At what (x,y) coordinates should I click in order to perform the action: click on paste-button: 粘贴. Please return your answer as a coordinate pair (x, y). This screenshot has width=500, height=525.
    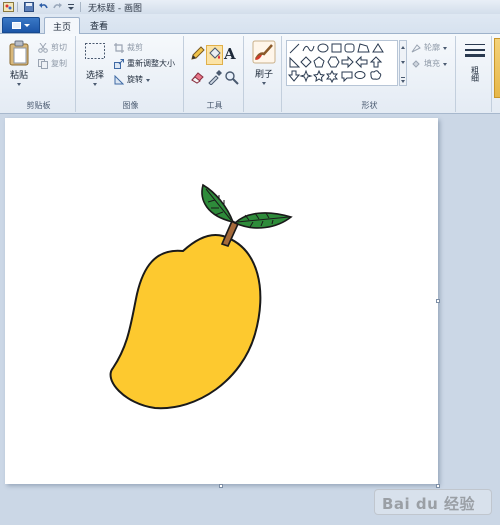
    Looking at the image, I should click on (19, 63).